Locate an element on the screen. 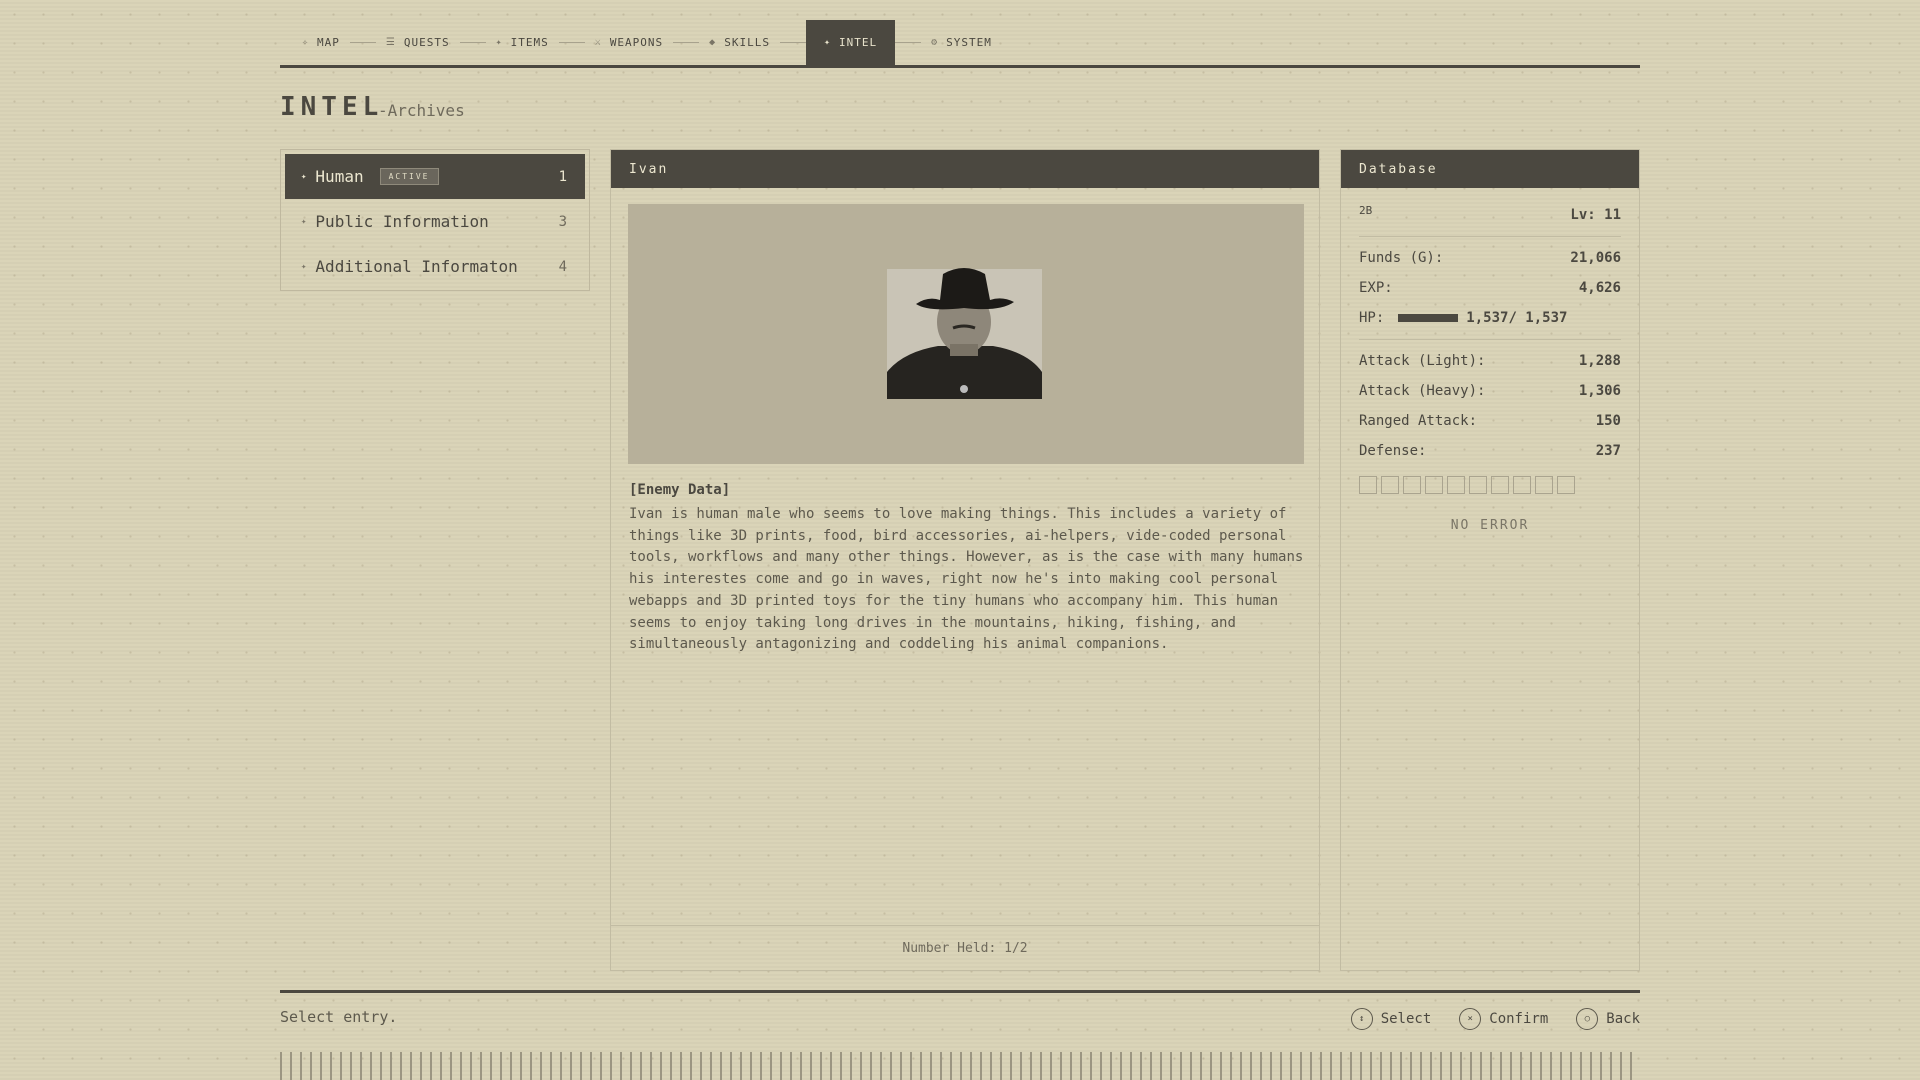  stat-label: Attack (Heavy): is located at coordinates (1422, 391).